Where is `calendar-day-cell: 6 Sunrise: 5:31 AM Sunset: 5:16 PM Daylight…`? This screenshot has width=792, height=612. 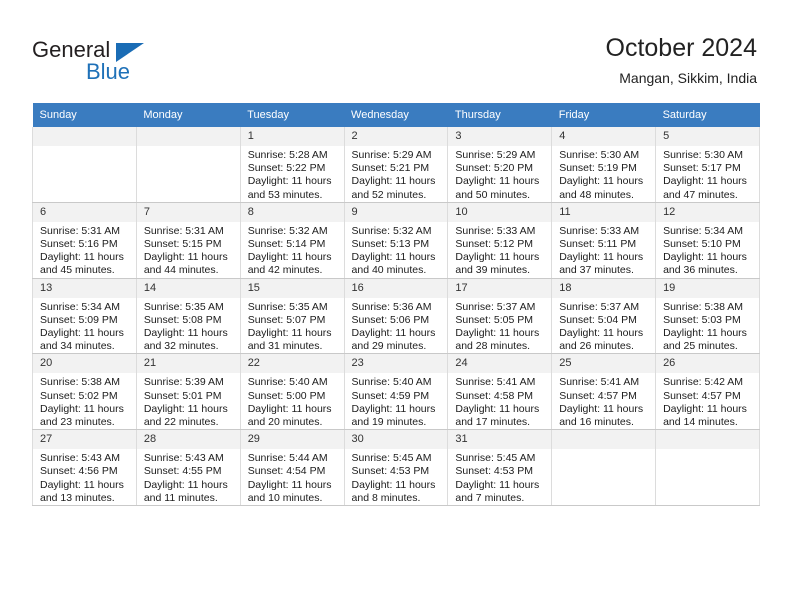
calendar-day-cell: 6 Sunrise: 5:31 AM Sunset: 5:16 PM Daylight… is located at coordinates (84, 240).